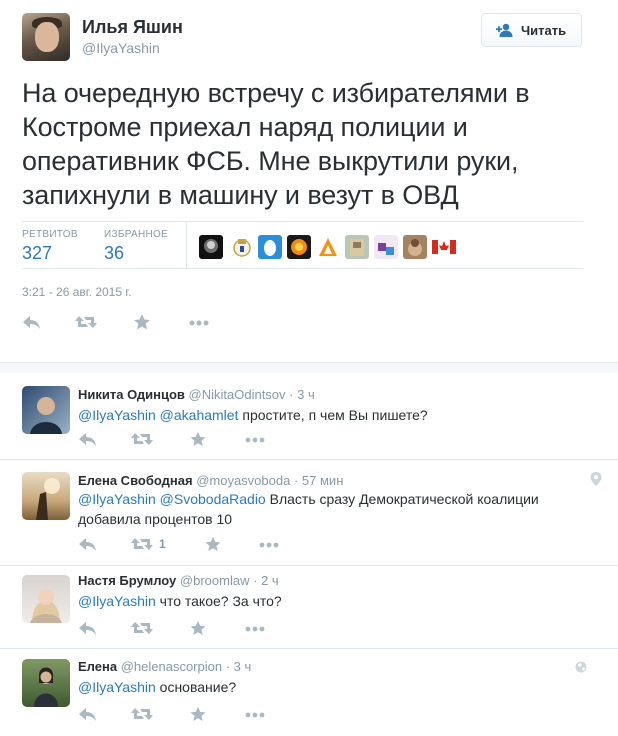  I want to click on reply-author-name: Елена Свободная, so click(135, 480).